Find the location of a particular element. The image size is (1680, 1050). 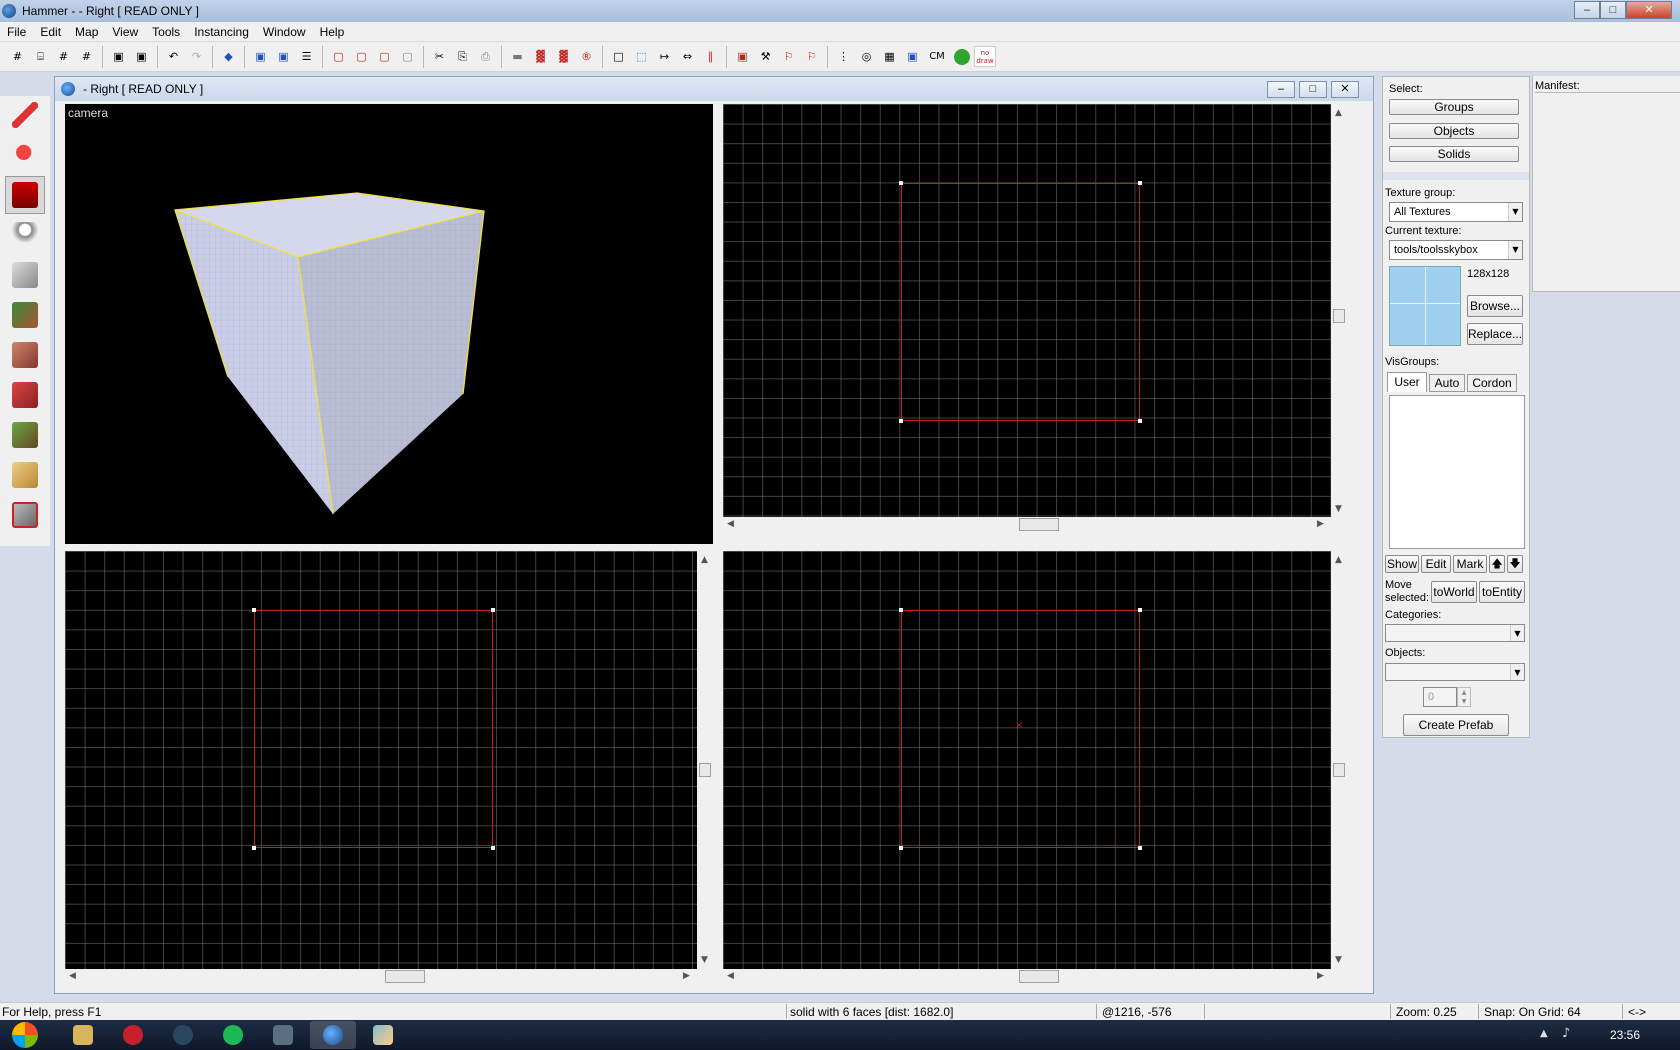

texture-group-select: All Textures ▼ is located at coordinates (1456, 212).